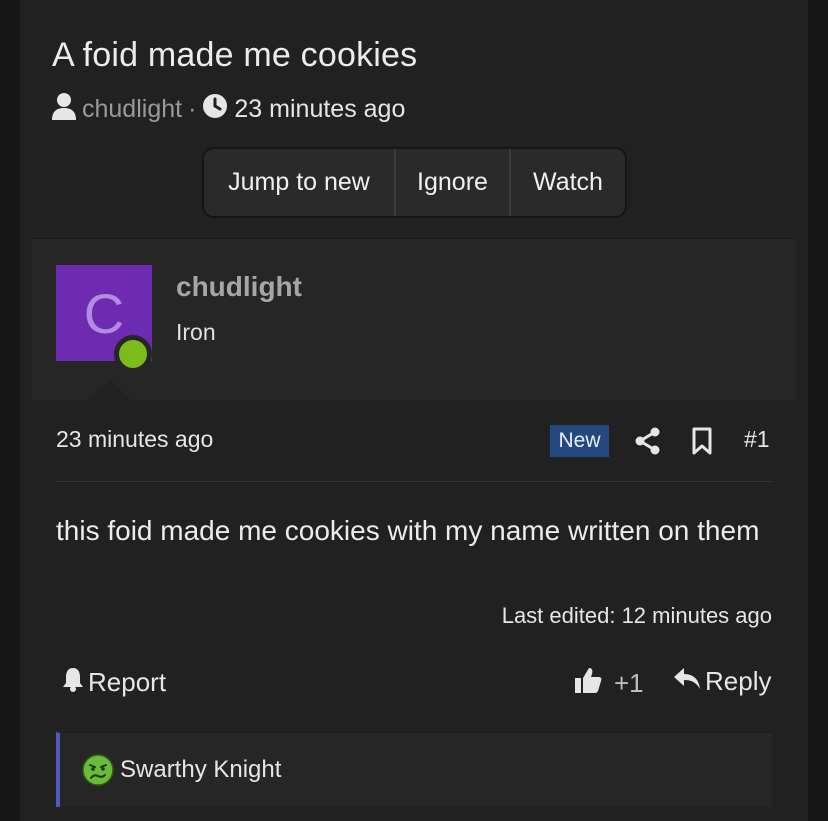 Image resolution: width=828 pixels, height=821 pixels. Describe the element at coordinates (239, 287) in the screenshot. I see `poster-username: chudlight` at that location.